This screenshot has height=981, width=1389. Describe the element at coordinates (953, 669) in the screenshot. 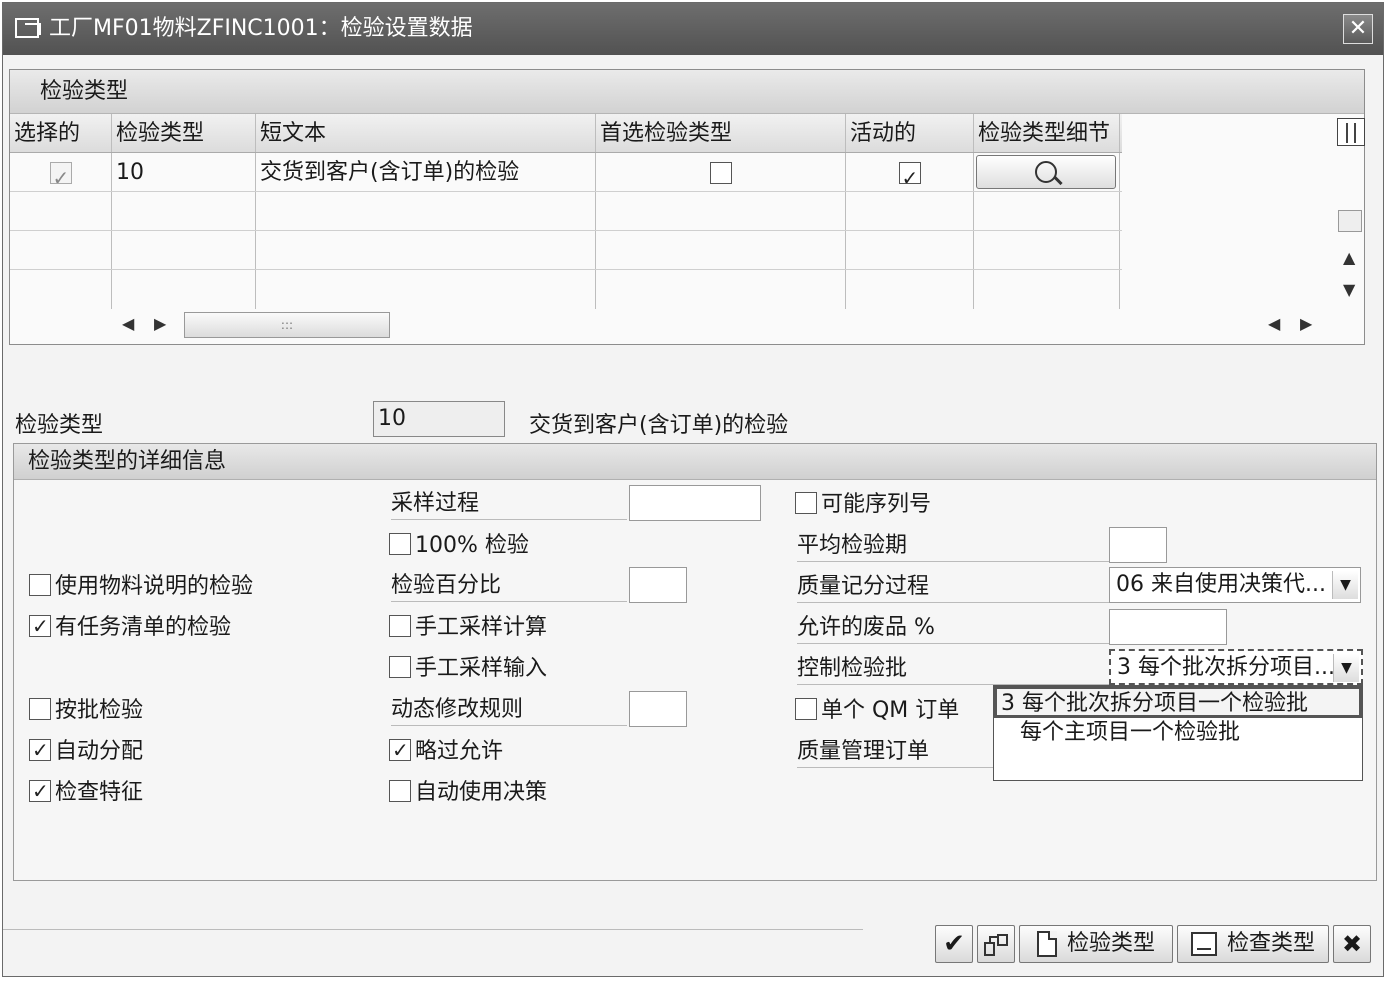

I see `control-lot-label: 控制检验批` at that location.